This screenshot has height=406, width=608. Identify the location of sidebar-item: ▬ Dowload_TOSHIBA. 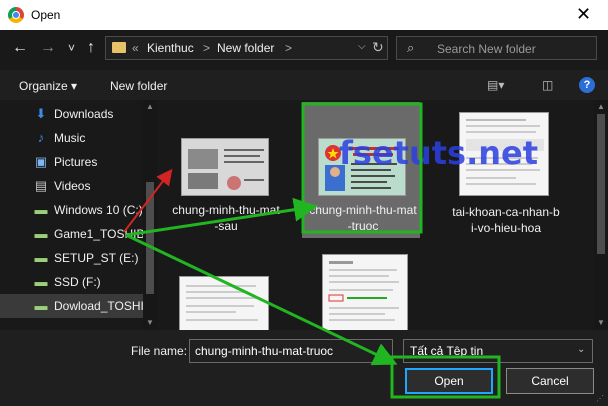
(78, 306).